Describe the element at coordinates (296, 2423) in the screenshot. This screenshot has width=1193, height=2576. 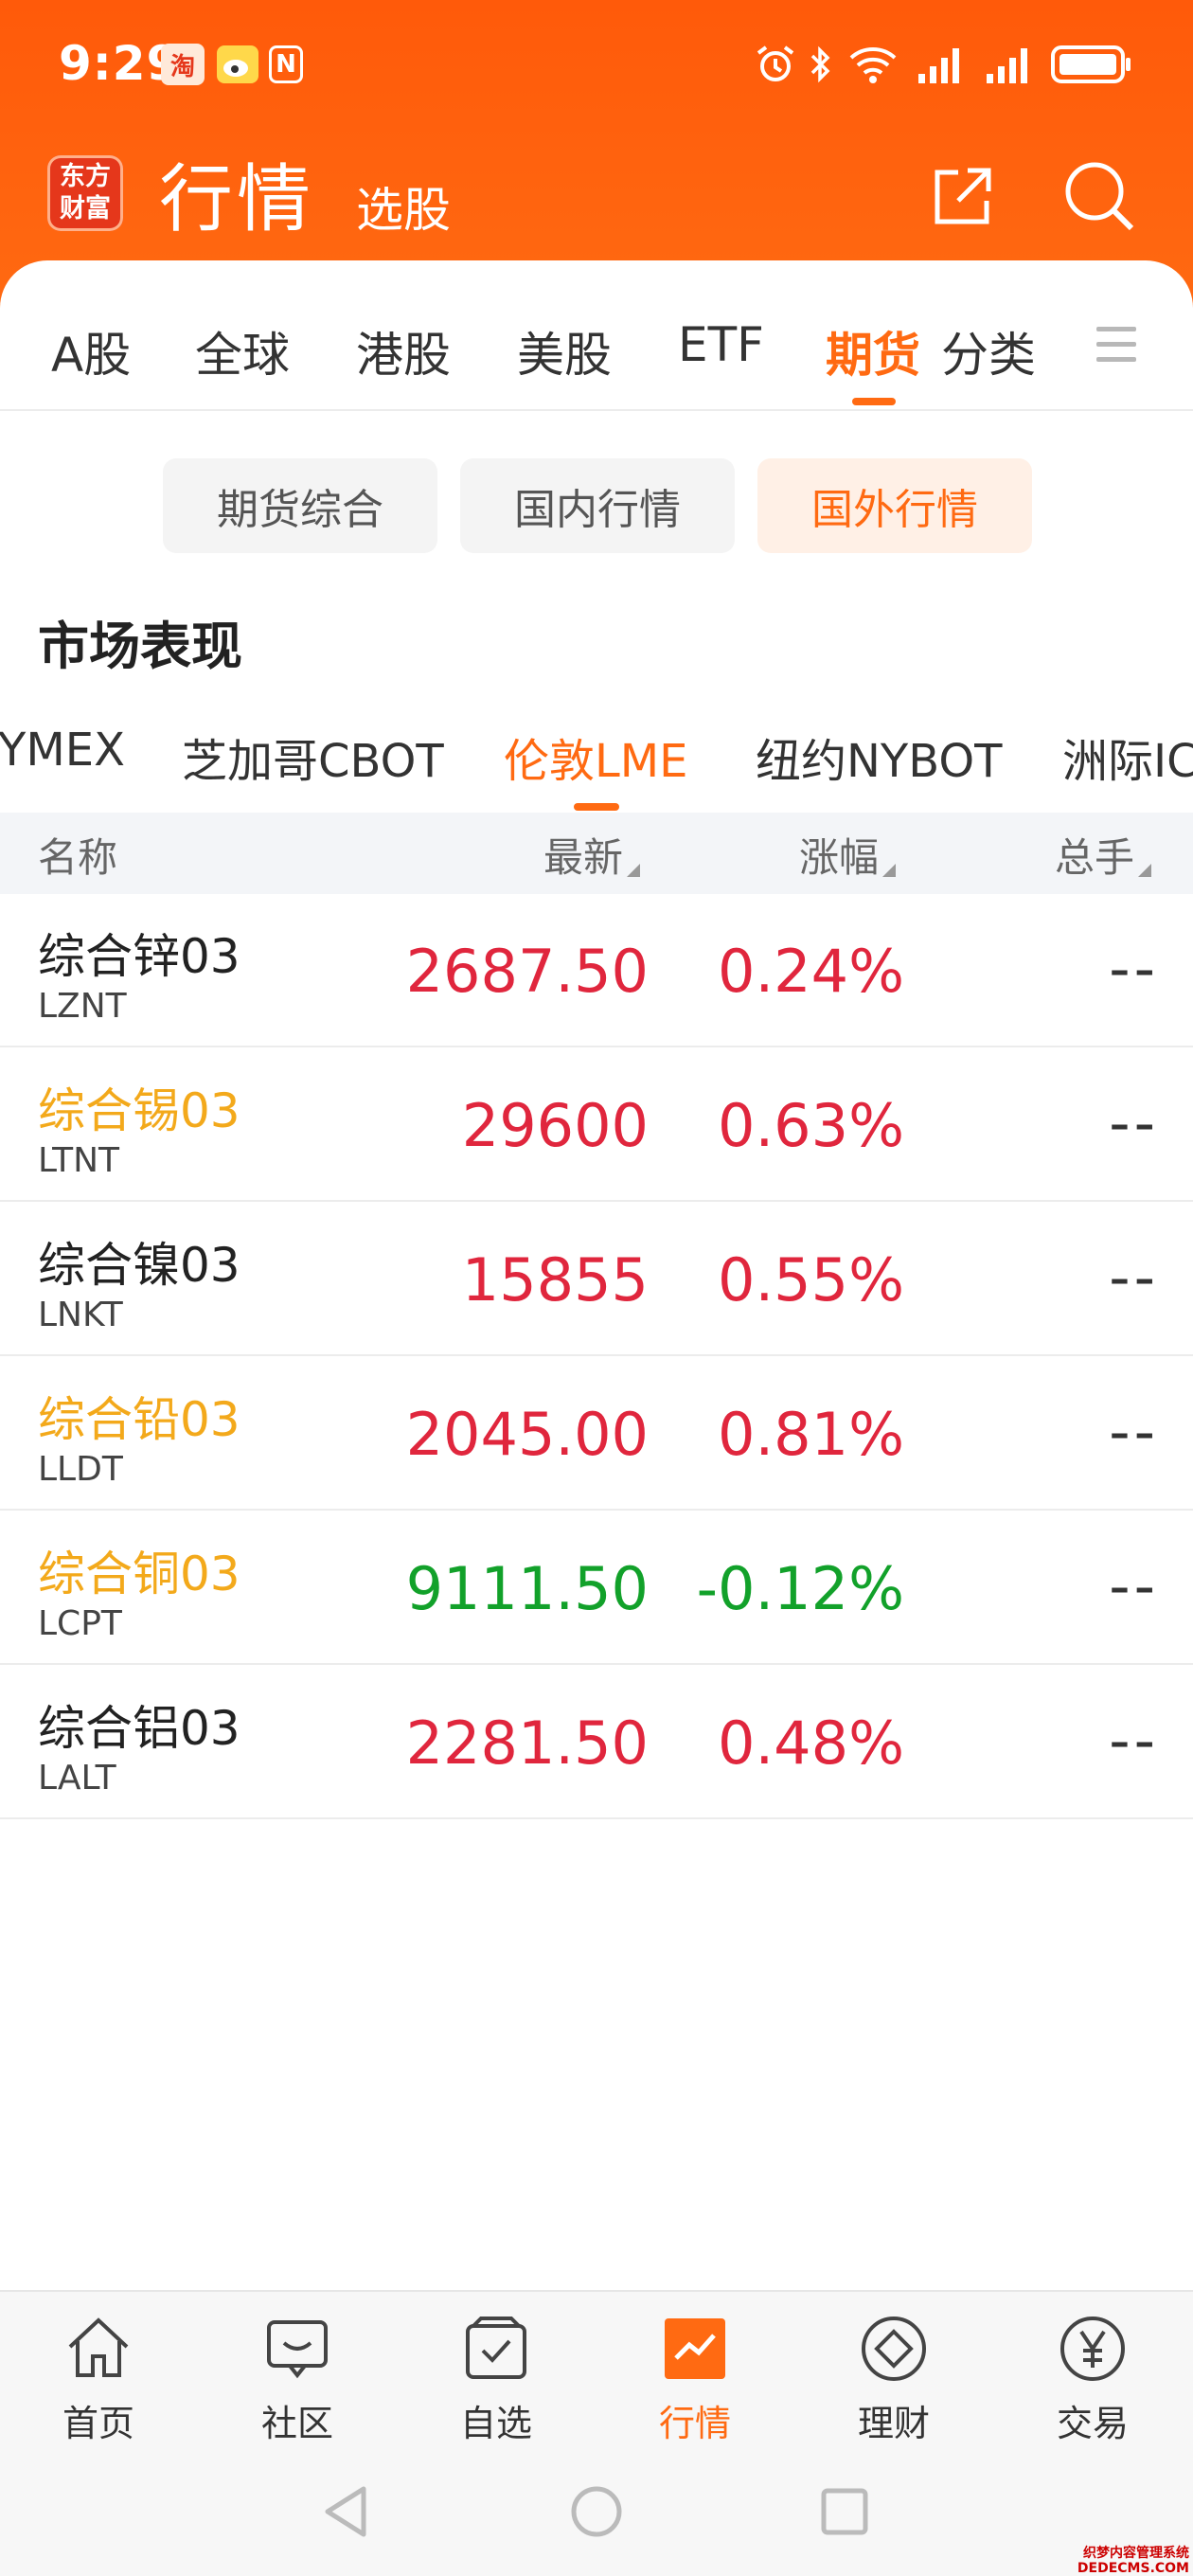
I see `nav-community-label: 社区` at that location.